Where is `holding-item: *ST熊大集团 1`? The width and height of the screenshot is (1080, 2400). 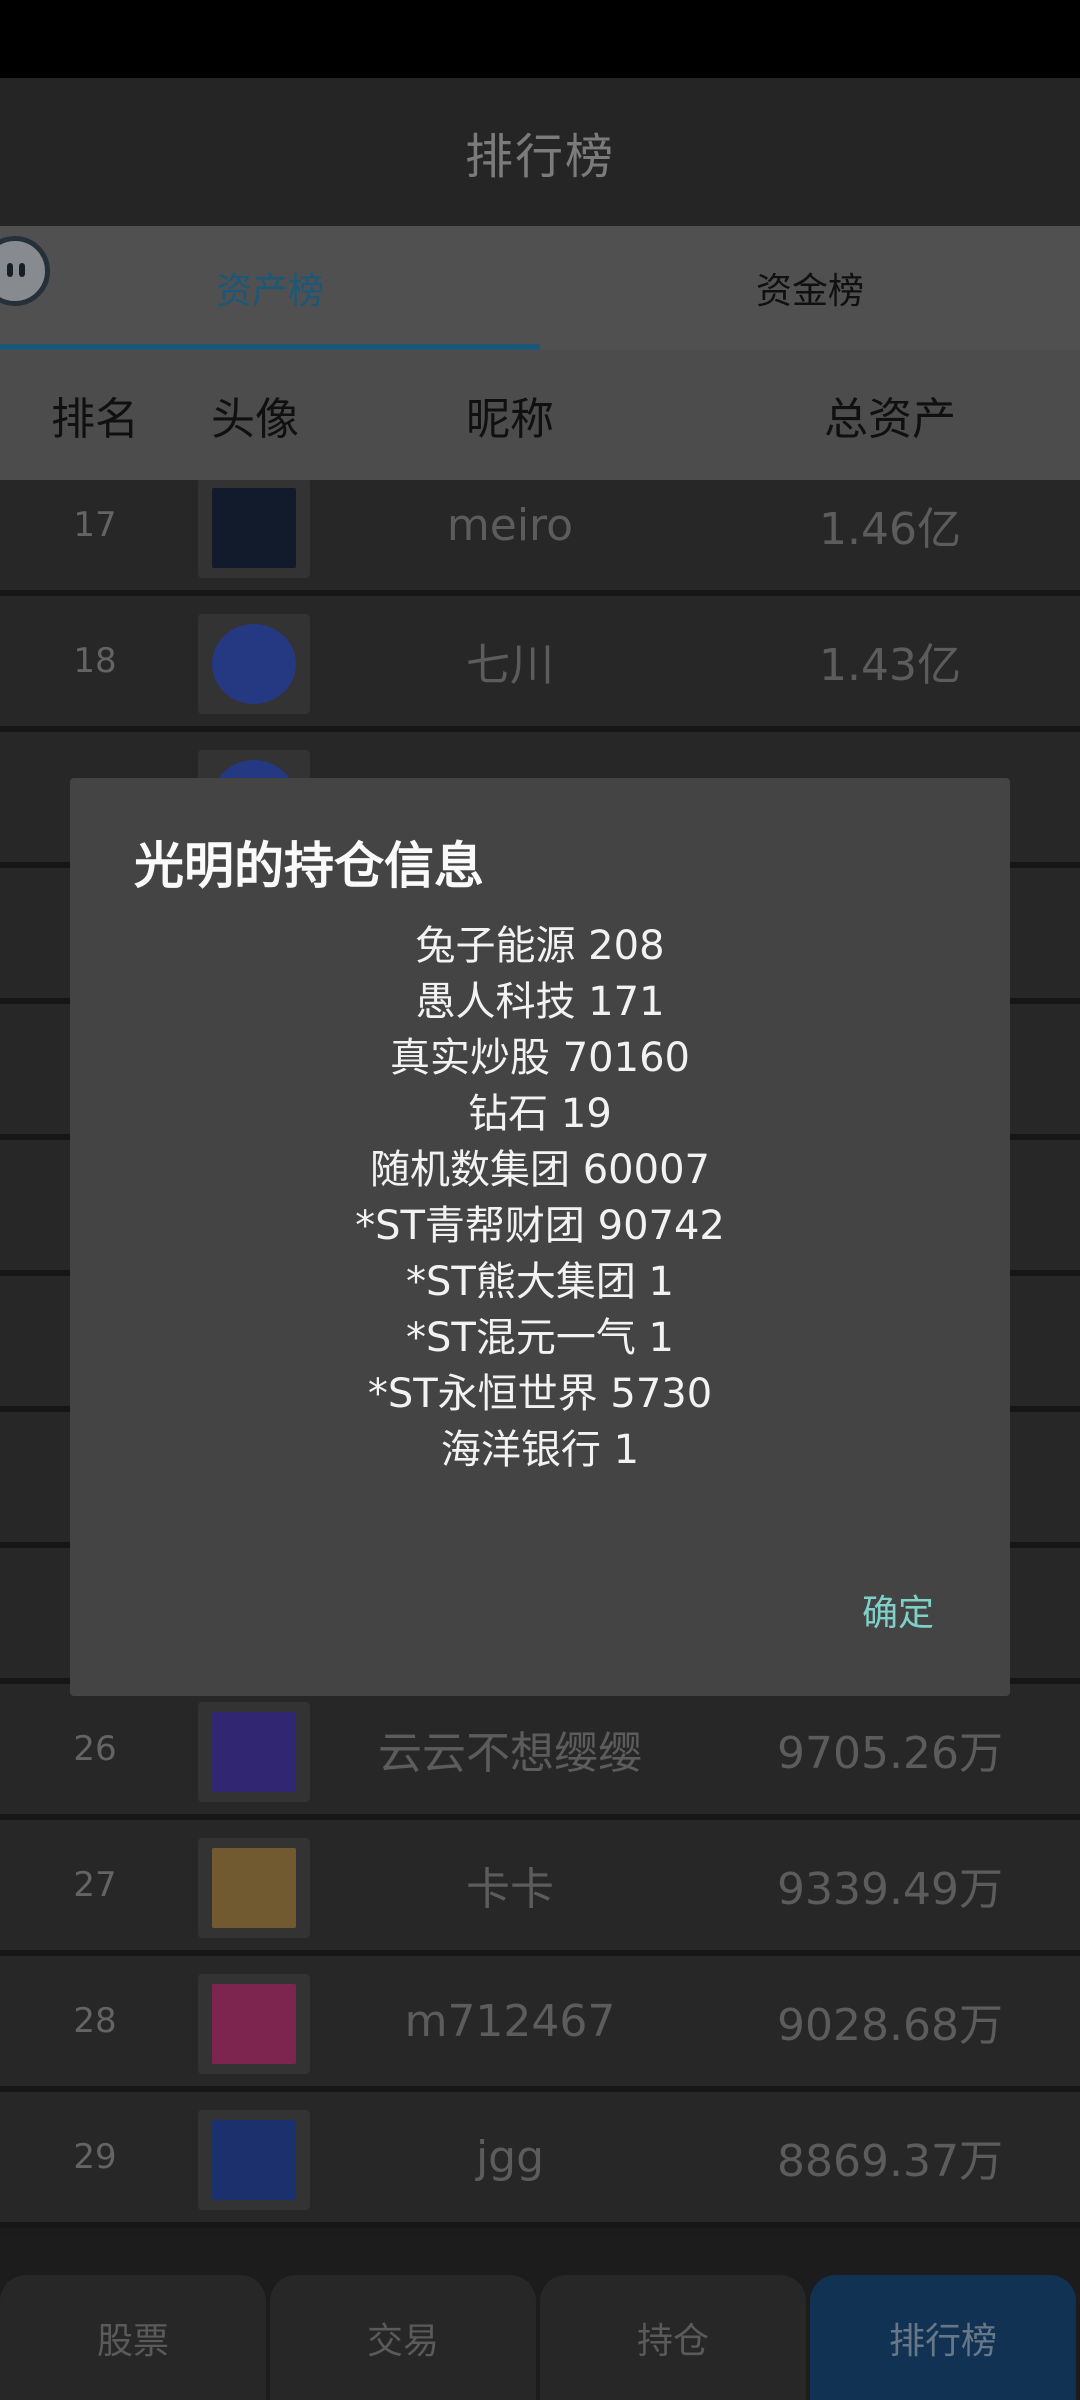
holding-item: *ST熊大集团 1 is located at coordinates (540, 1282).